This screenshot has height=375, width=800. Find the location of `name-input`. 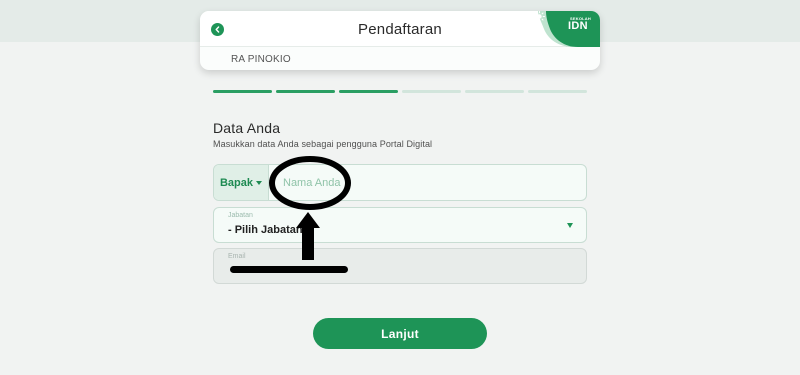

name-input is located at coordinates (428, 182).